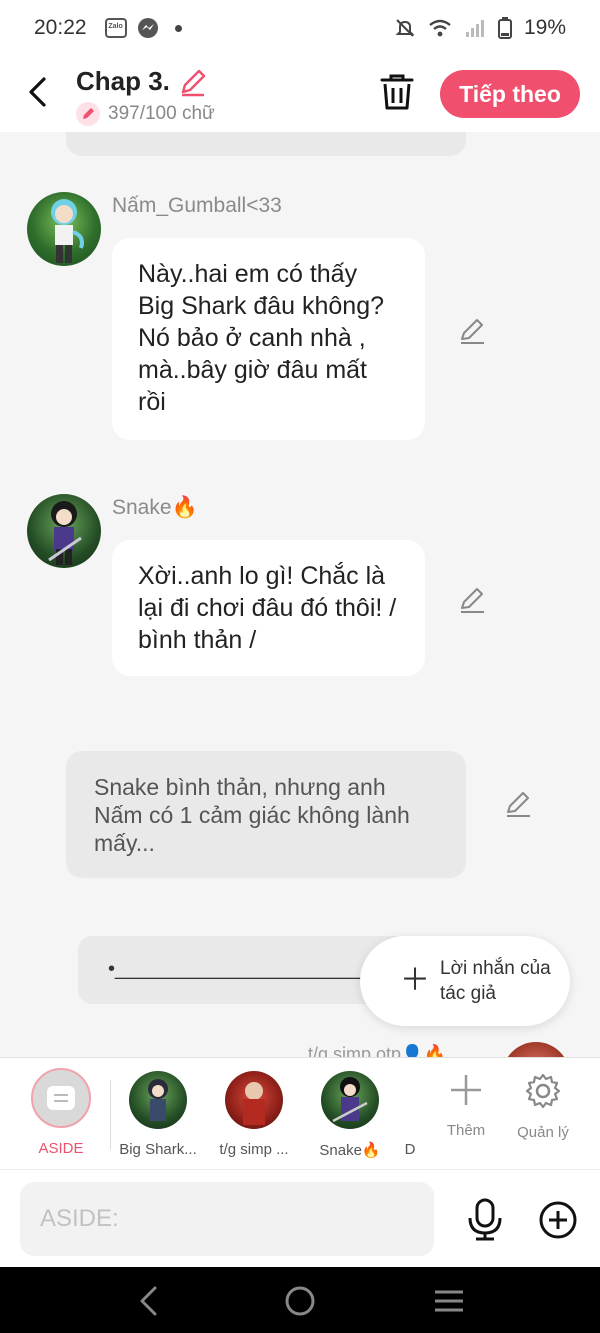 The image size is (600, 1333). I want to click on messenger-icon, so click(148, 28).